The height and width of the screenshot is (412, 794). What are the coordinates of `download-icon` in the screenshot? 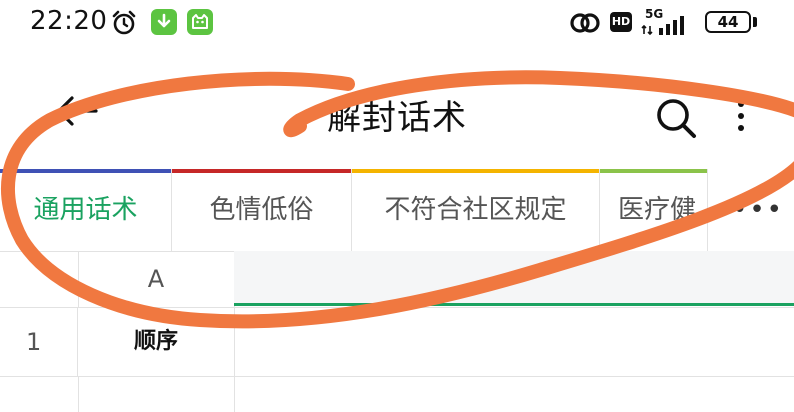 It's located at (164, 22).